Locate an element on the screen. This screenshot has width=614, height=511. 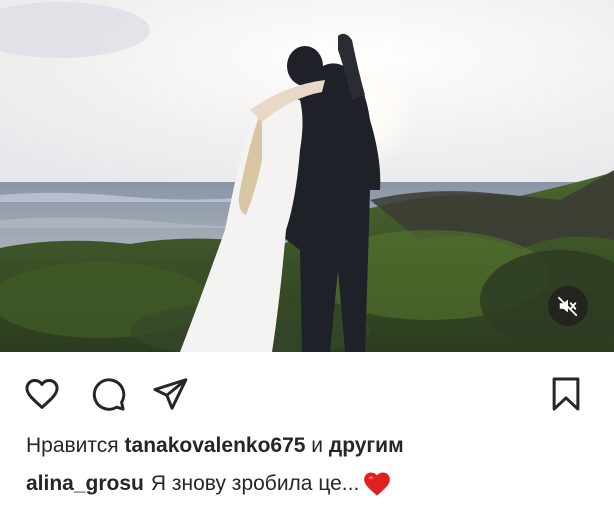
liker-username: tanakovalenko675 is located at coordinates (215, 445).